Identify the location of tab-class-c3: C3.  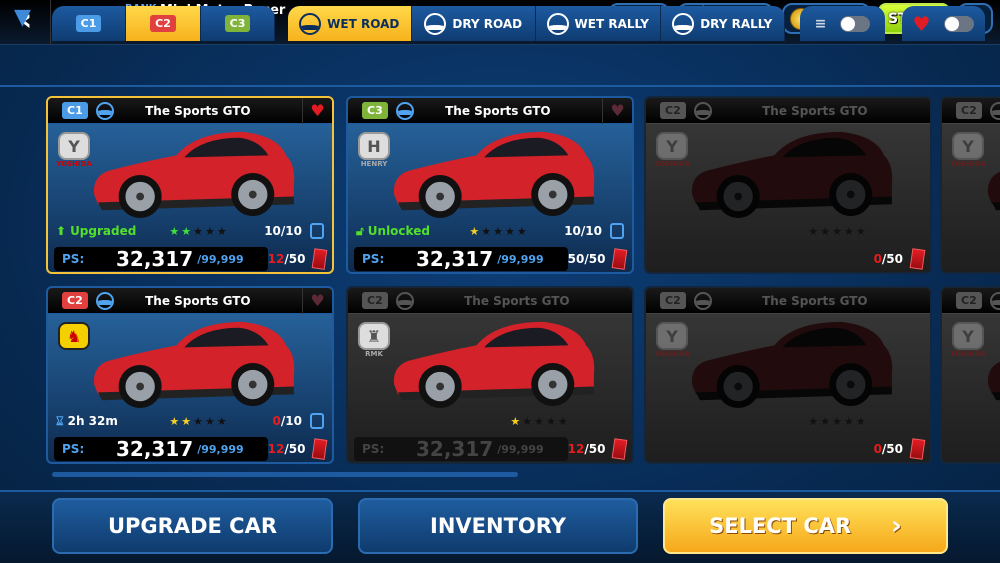
(238, 23).